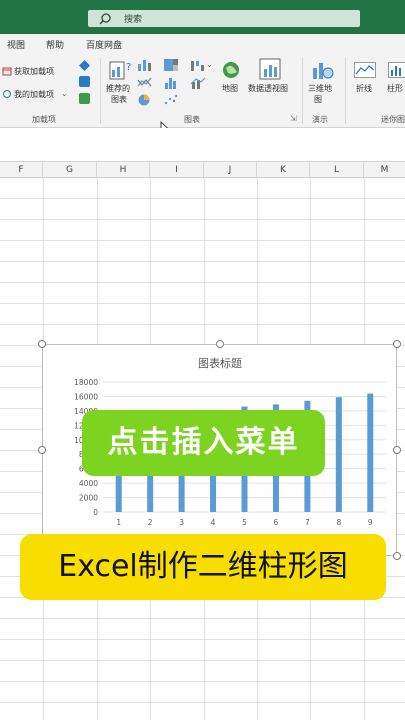  I want to click on sparkline-column-button: 柱形, so click(395, 88).